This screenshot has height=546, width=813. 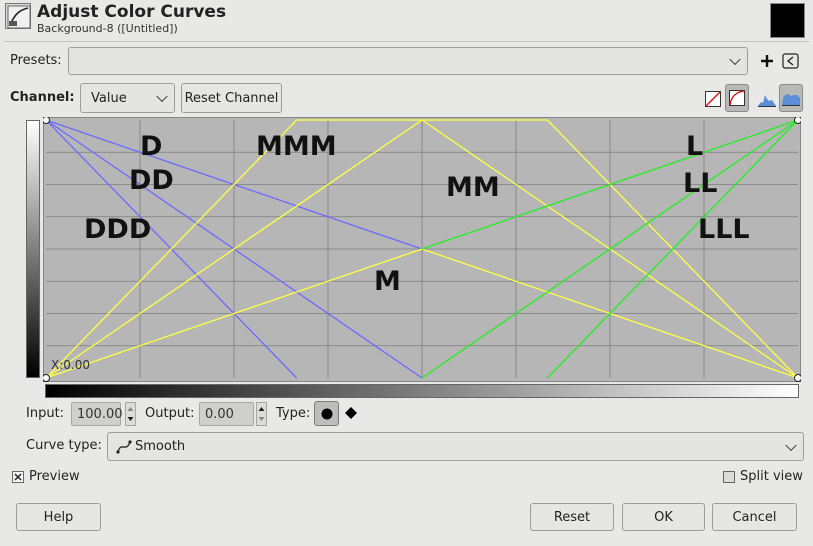 I want to click on letters-LL: LL, so click(x=700, y=183).